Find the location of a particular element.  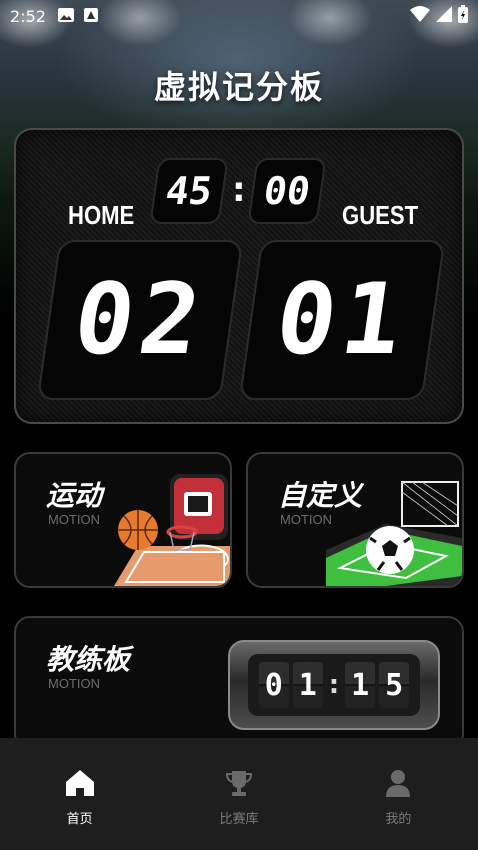

coach-card-subtitle: MOTION is located at coordinates (74, 683).